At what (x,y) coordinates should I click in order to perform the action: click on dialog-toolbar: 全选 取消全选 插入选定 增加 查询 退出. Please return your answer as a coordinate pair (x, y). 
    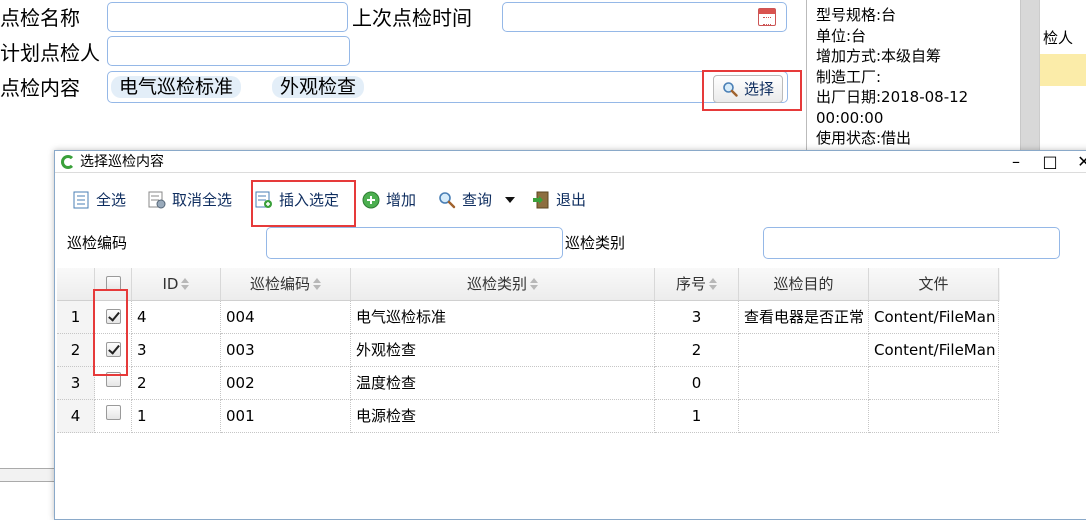
    Looking at the image, I should click on (570, 200).